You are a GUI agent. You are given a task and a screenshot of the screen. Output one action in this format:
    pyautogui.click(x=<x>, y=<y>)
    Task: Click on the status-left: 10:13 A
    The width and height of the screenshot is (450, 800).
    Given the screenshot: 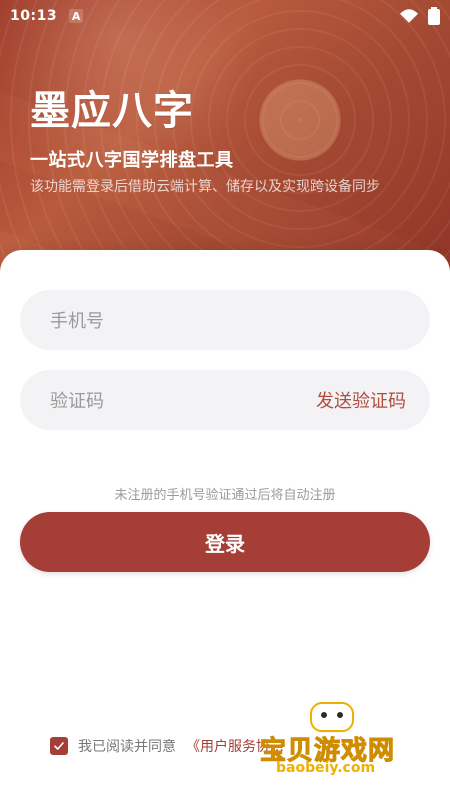 What is the action you would take?
    pyautogui.click(x=47, y=16)
    